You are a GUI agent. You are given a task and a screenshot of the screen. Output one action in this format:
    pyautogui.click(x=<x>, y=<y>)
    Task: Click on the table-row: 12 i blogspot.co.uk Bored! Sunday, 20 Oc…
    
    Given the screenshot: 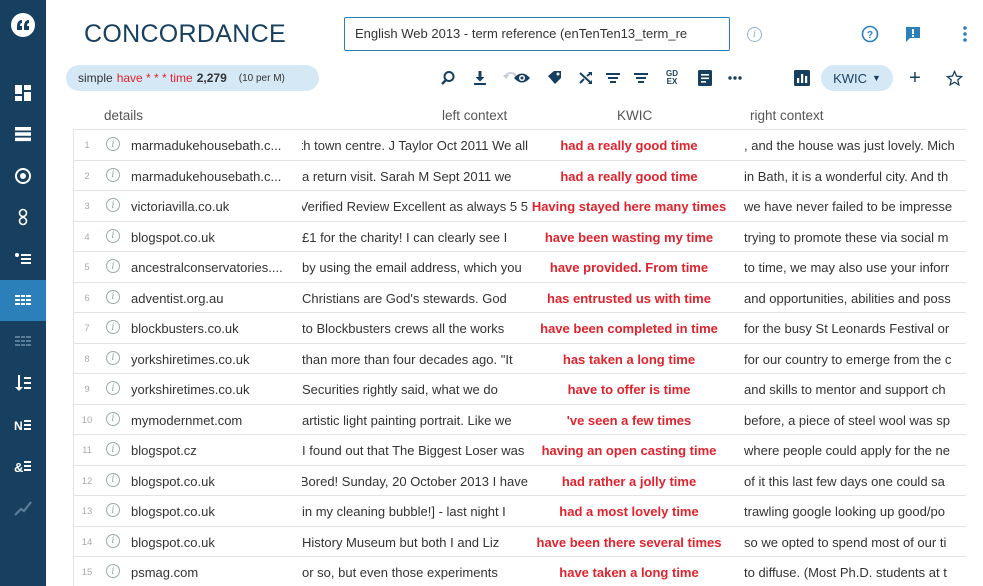 What is the action you would take?
    pyautogui.click(x=519, y=480)
    